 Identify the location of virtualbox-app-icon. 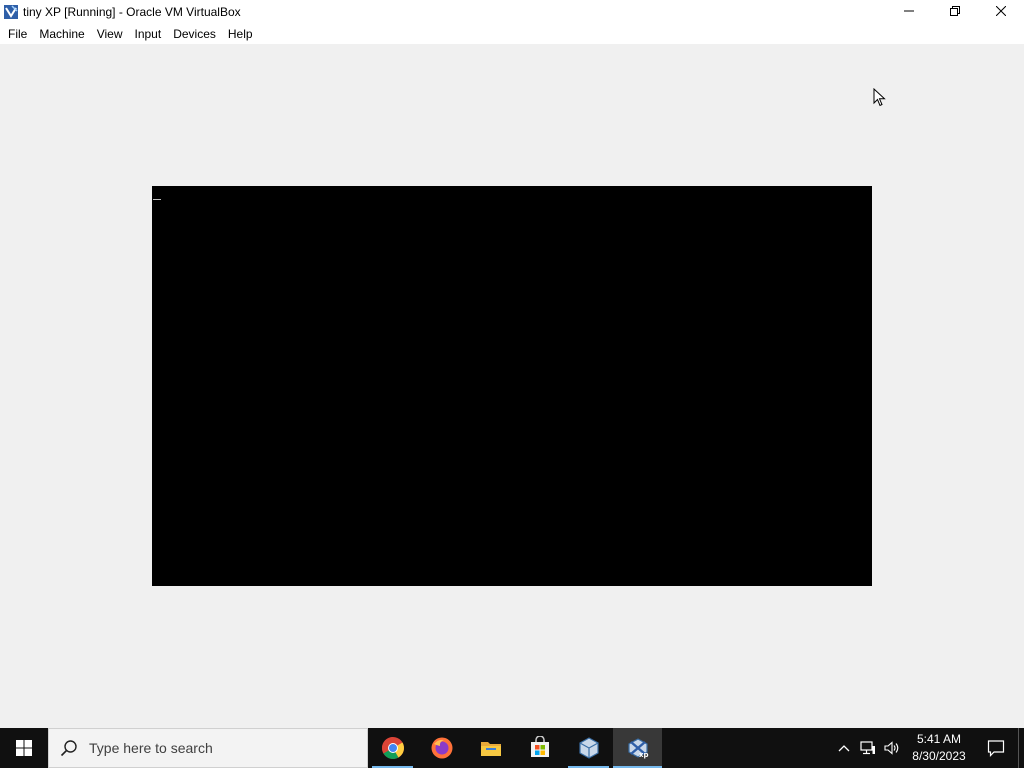
(11, 12).